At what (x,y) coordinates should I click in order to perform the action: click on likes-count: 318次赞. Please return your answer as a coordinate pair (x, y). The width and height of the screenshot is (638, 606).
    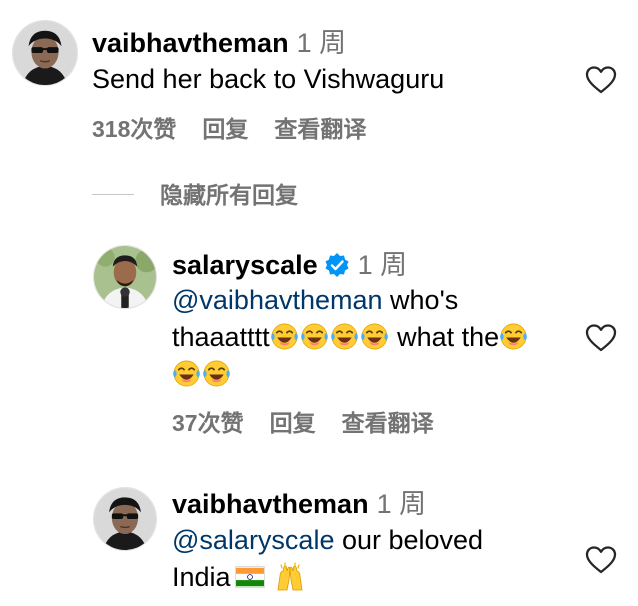
    Looking at the image, I should click on (134, 129).